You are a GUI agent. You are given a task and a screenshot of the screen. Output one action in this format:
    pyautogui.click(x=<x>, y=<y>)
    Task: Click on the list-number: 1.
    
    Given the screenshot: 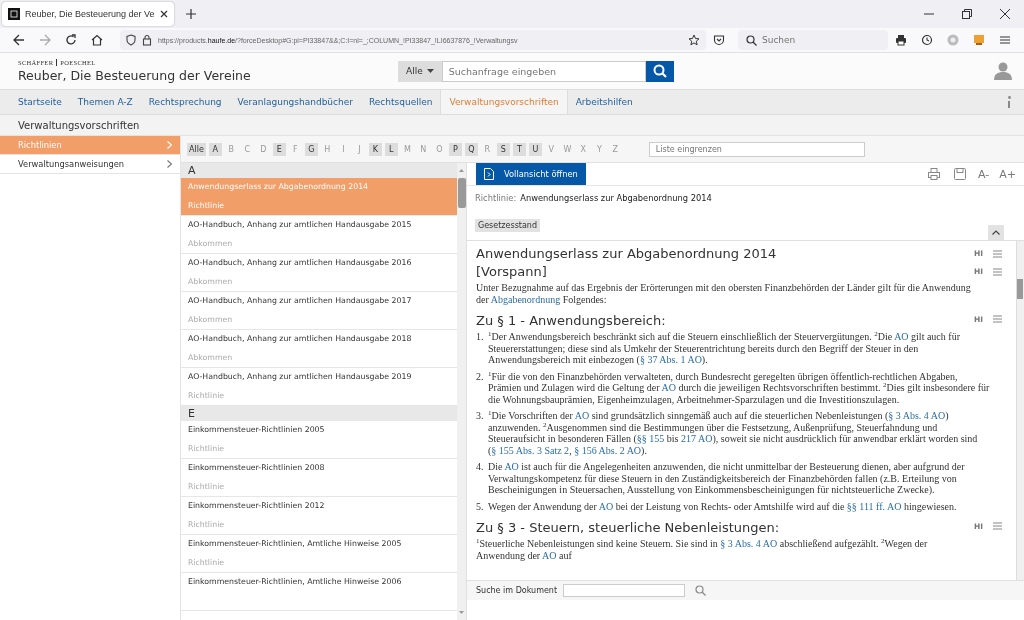 What is the action you would take?
    pyautogui.click(x=480, y=337)
    